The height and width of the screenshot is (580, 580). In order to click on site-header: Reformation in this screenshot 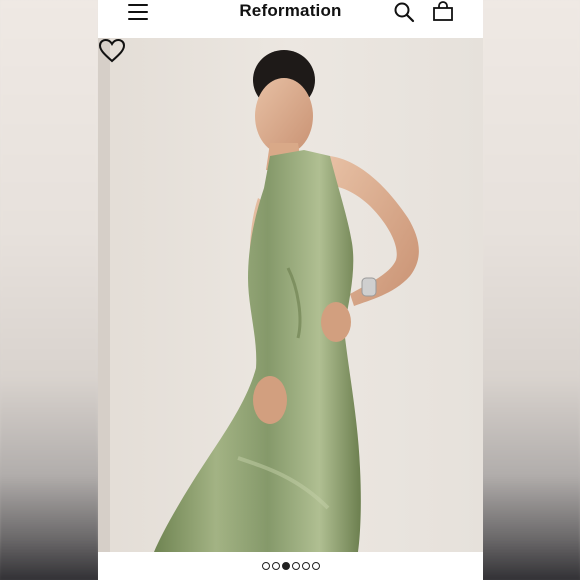, I will do `click(290, 19)`.